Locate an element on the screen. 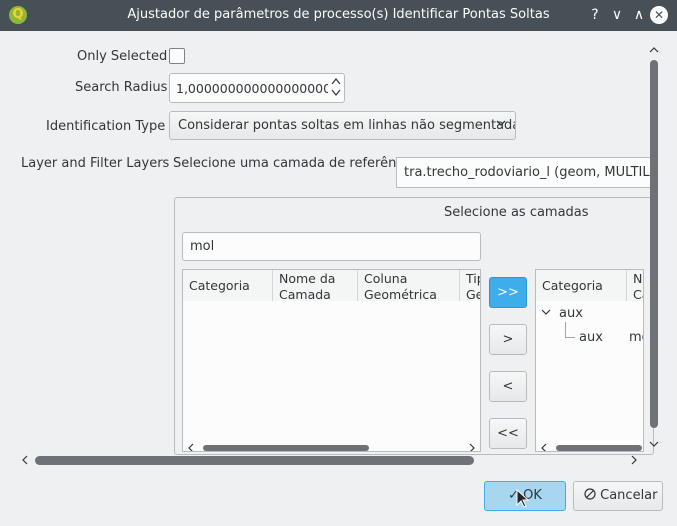  only-selected-checkbox is located at coordinates (177, 56).